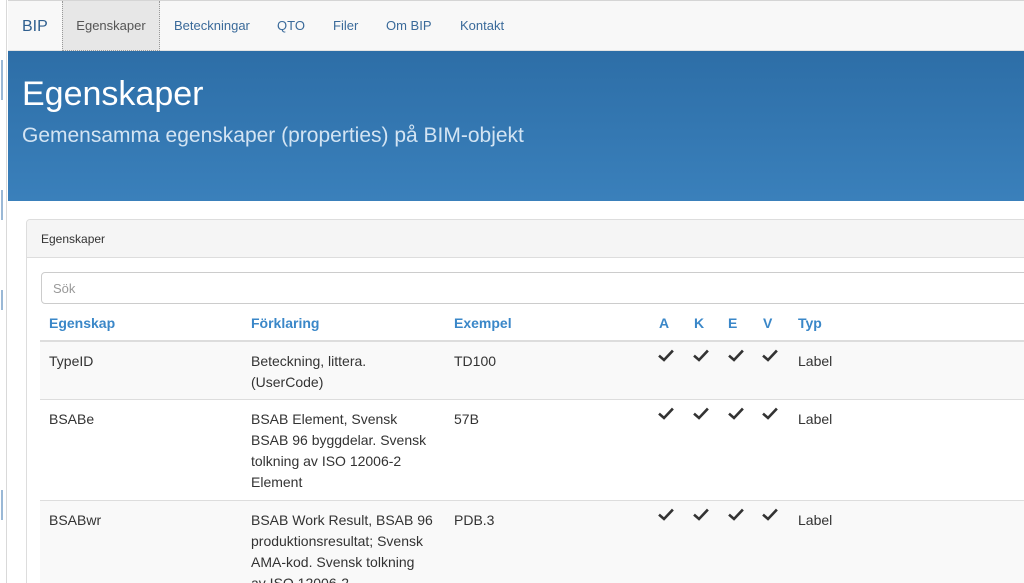 This screenshot has width=1024, height=583. Describe the element at coordinates (532, 288) in the screenshot. I see `search-input` at that location.